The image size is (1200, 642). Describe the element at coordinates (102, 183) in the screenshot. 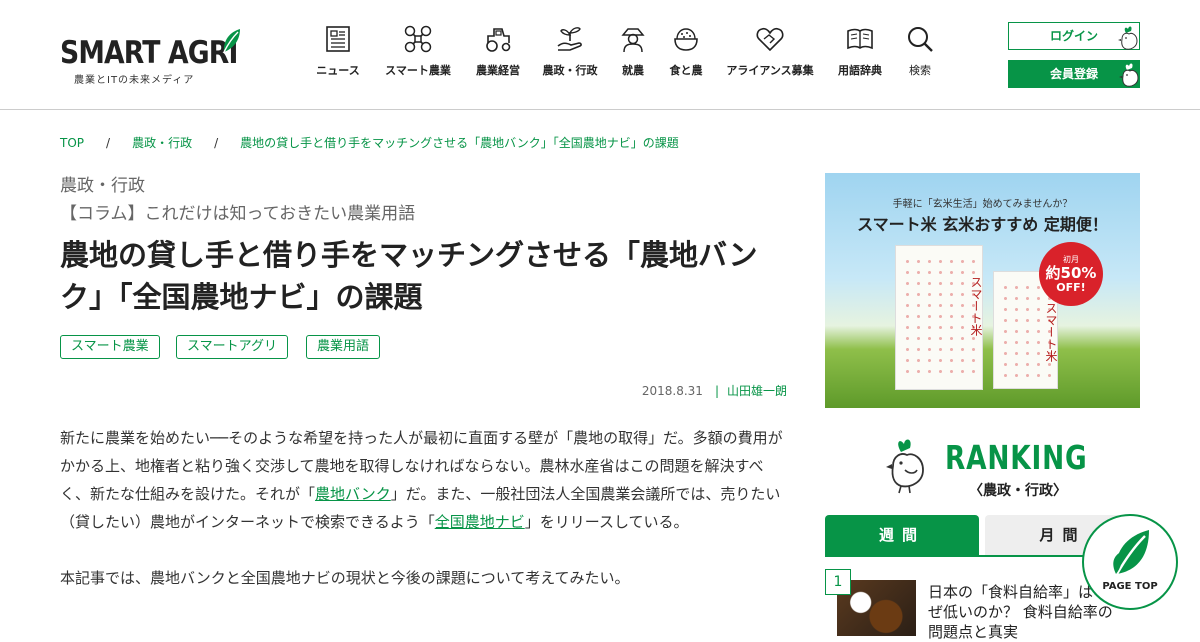

I see `article-category: 農政・行政` at that location.